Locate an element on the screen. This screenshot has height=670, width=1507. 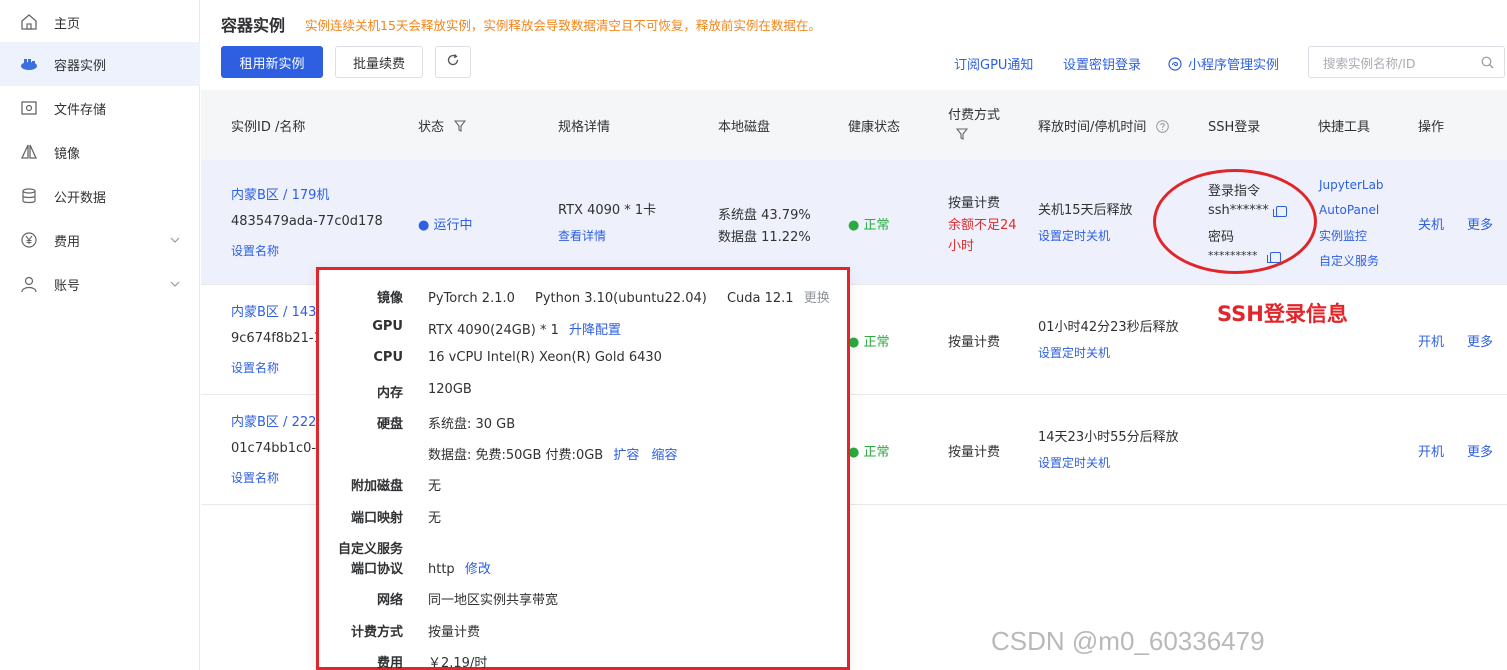
sidebar-item-label: 账号 is located at coordinates (67, 286).